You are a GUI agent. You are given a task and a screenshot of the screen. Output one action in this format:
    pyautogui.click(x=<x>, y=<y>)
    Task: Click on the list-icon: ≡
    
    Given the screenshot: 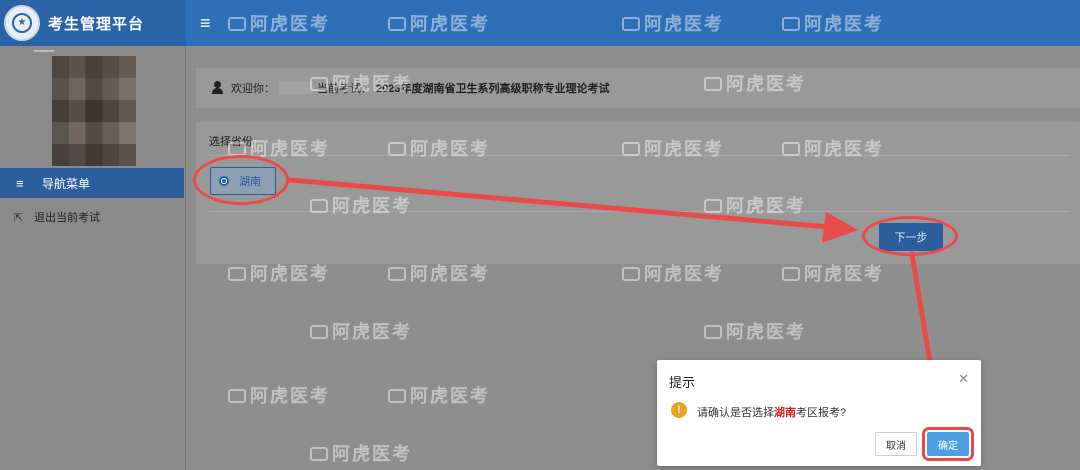 What is the action you would take?
    pyautogui.click(x=20, y=183)
    